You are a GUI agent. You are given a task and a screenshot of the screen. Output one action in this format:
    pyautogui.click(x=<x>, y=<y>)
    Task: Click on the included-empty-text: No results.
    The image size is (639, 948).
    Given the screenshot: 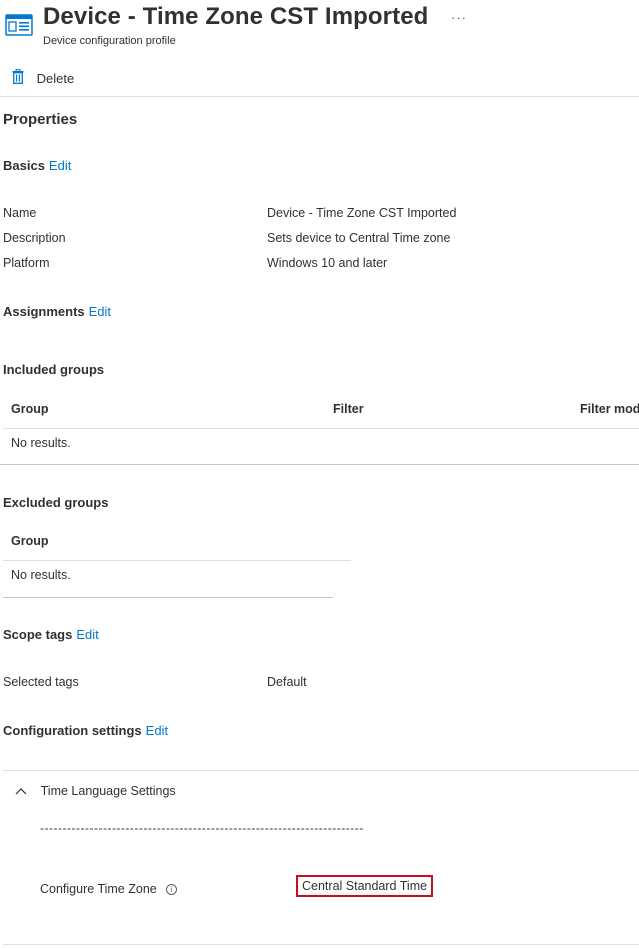 What is the action you would take?
    pyautogui.click(x=41, y=443)
    